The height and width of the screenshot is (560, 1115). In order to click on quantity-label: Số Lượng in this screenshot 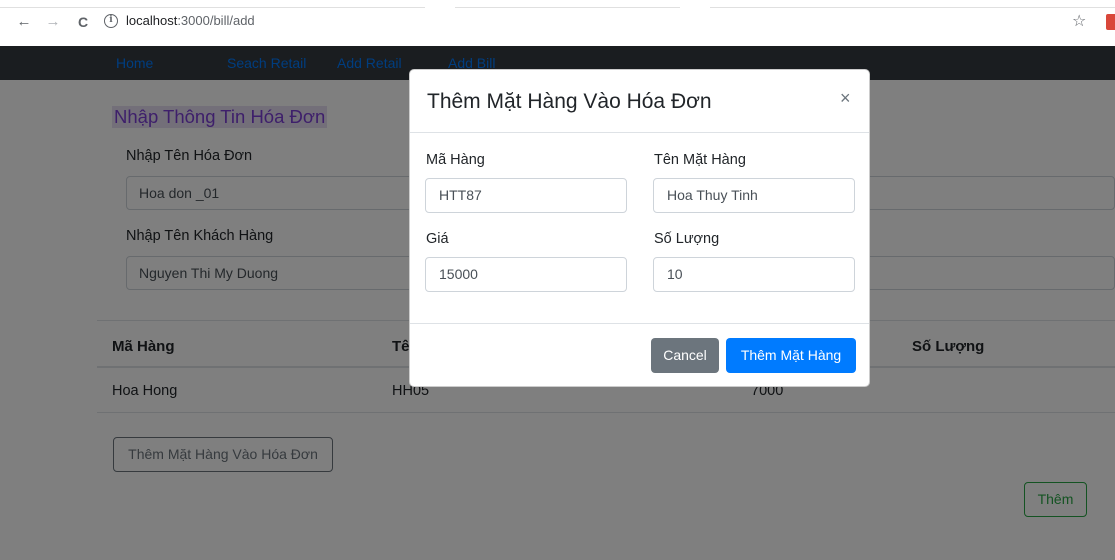, I will do `click(687, 239)`.